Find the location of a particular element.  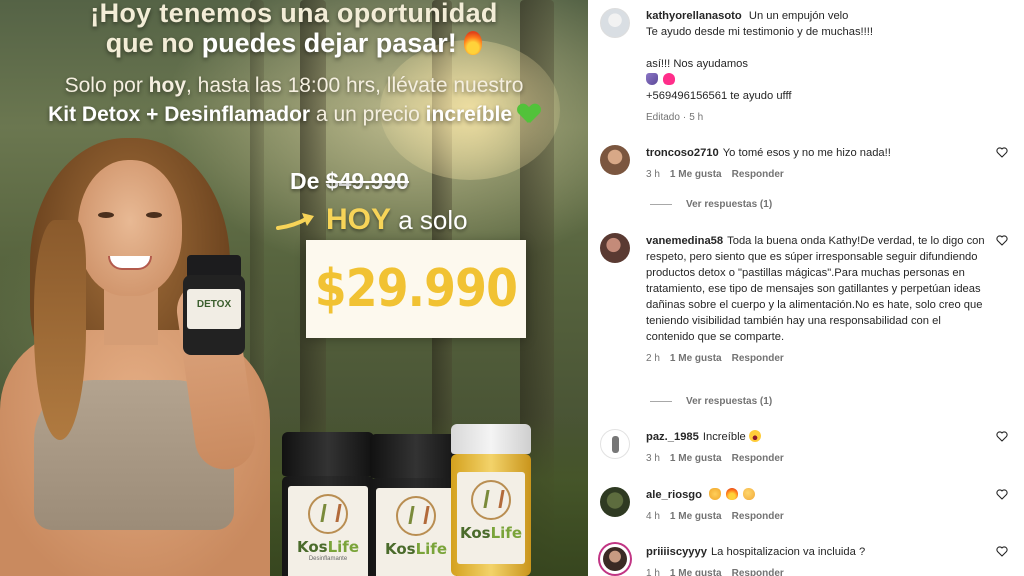

scream-emoji-icon is located at coordinates (754, 436).